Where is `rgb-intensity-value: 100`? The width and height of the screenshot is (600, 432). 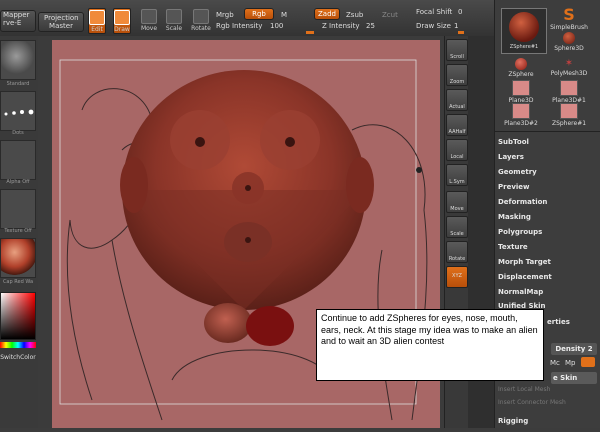 rgb-intensity-value: 100 is located at coordinates (277, 26).